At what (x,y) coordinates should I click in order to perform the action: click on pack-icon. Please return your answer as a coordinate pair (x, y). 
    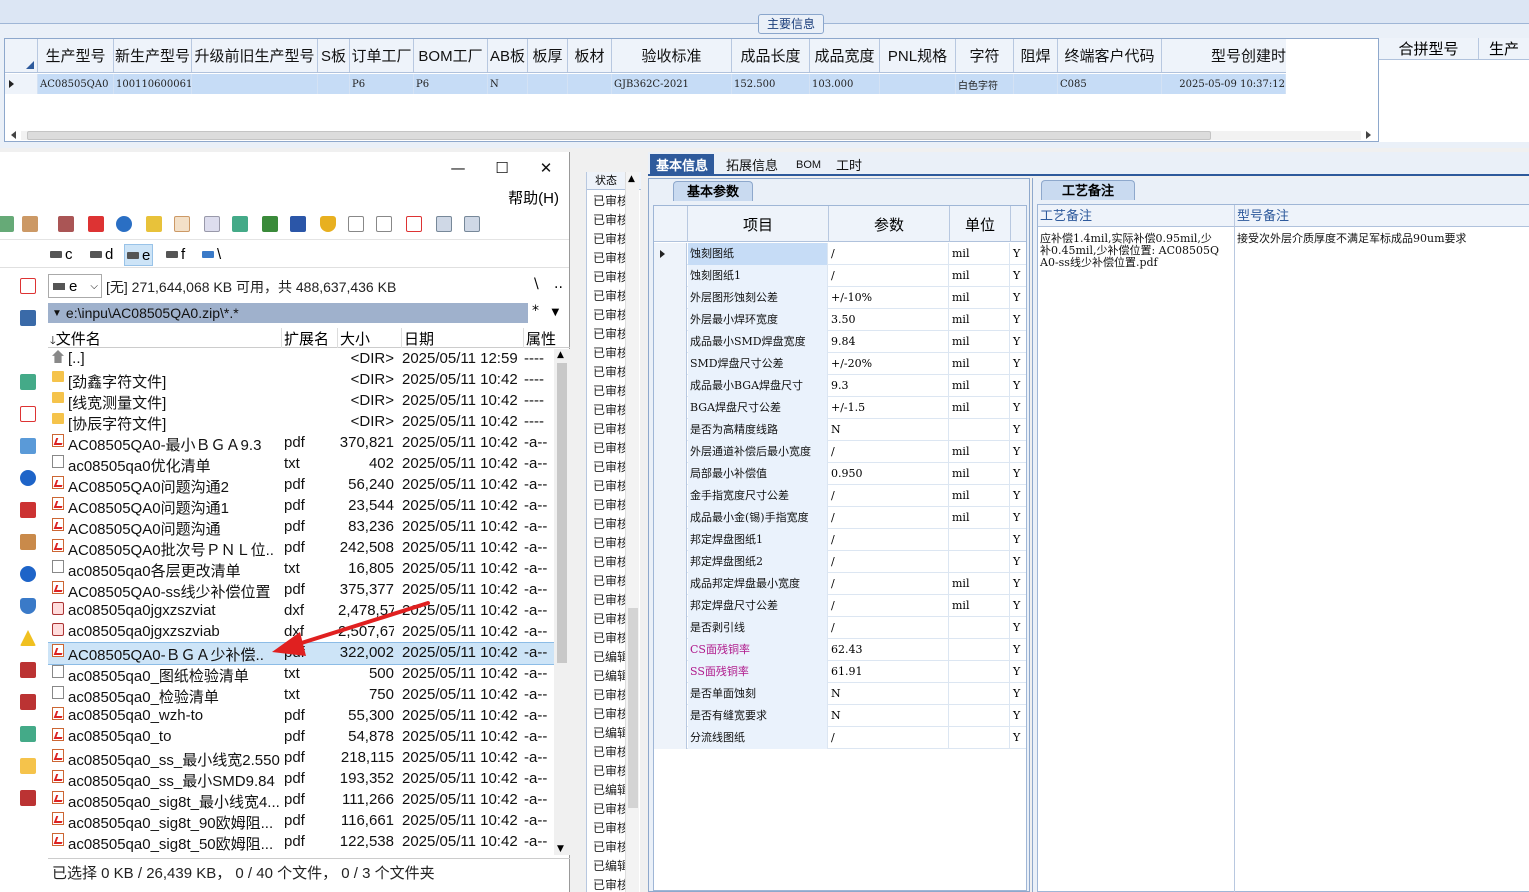
    Looking at the image, I should click on (30, 224).